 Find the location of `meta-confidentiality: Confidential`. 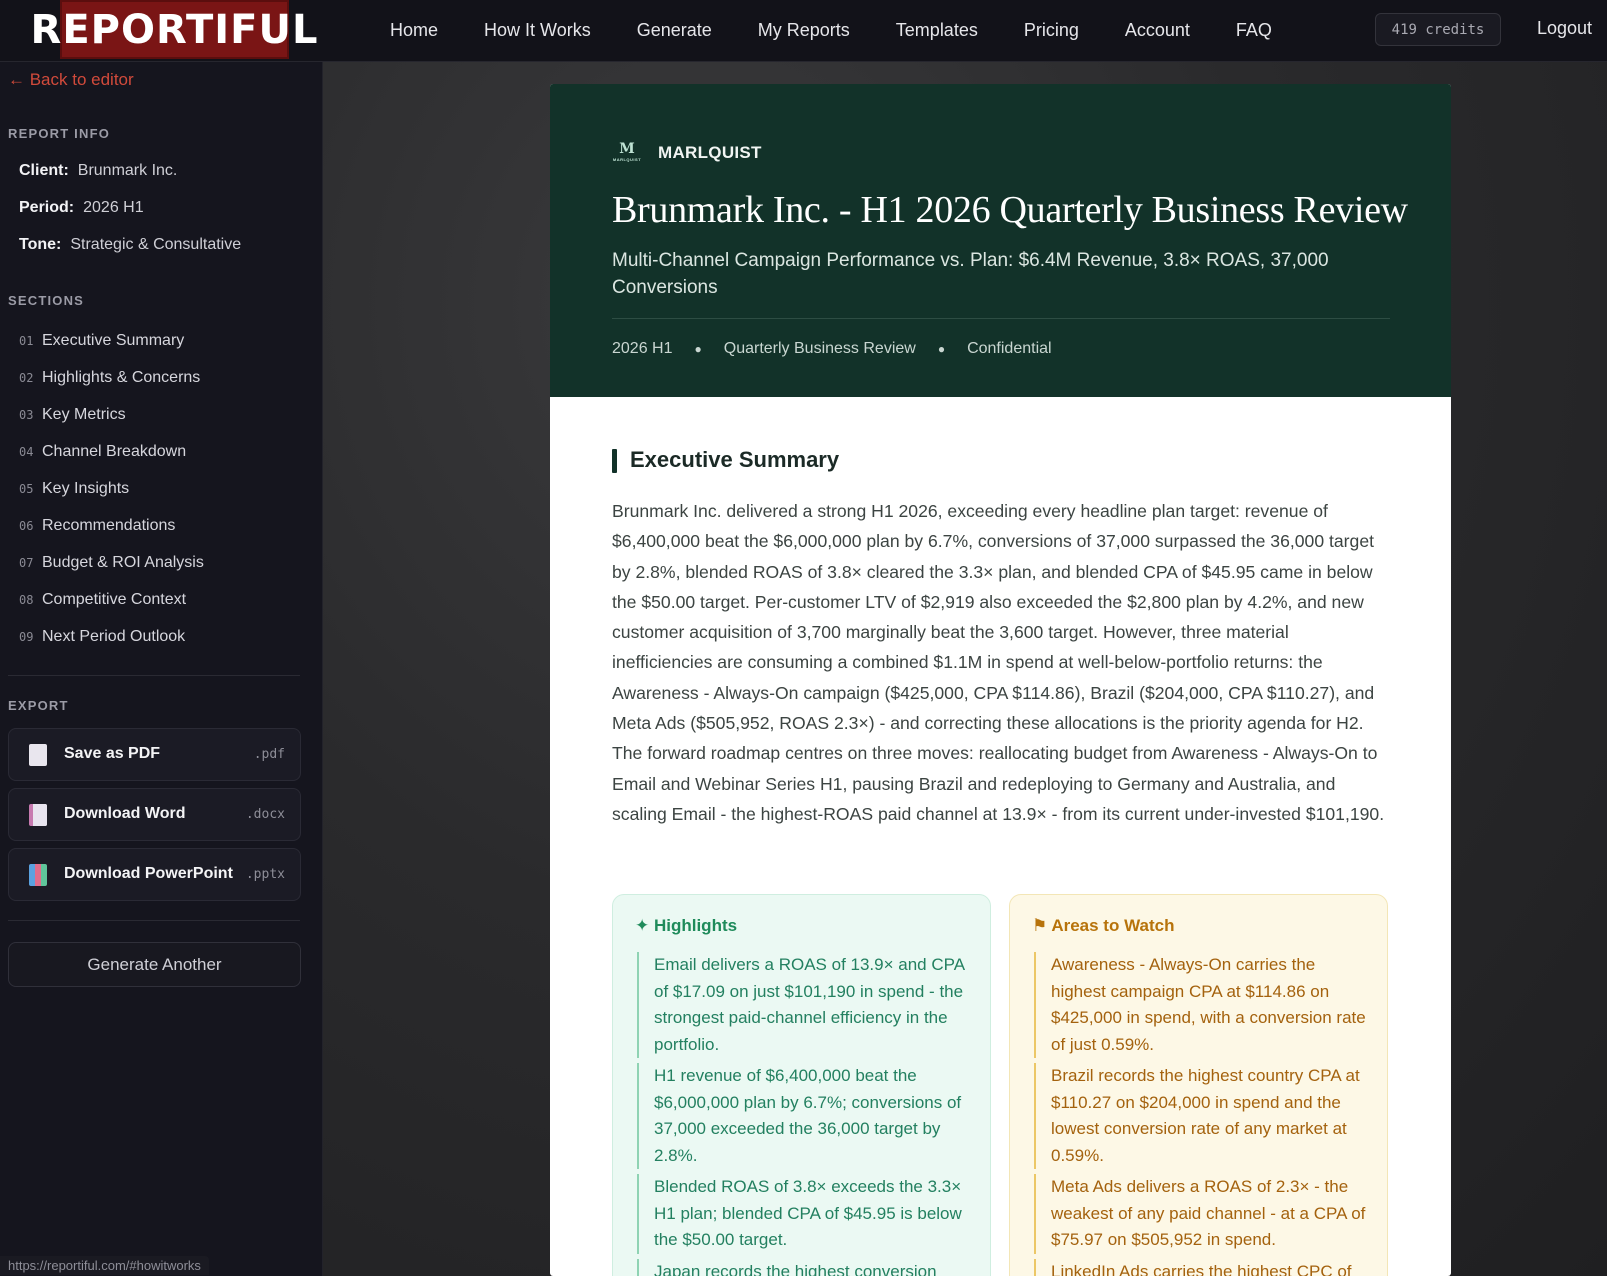

meta-confidentiality: Confidential is located at coordinates (1009, 348).